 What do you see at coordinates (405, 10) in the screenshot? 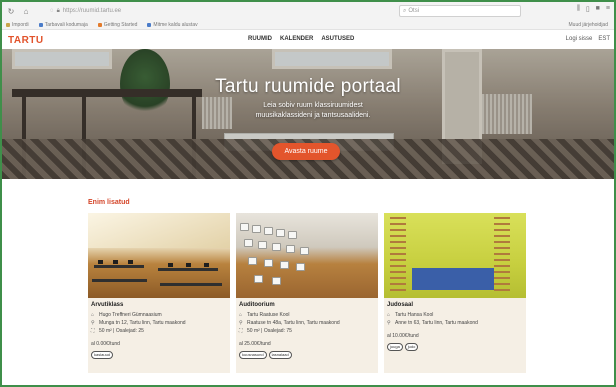
I see `search-icon: ⌕` at bounding box center [405, 10].